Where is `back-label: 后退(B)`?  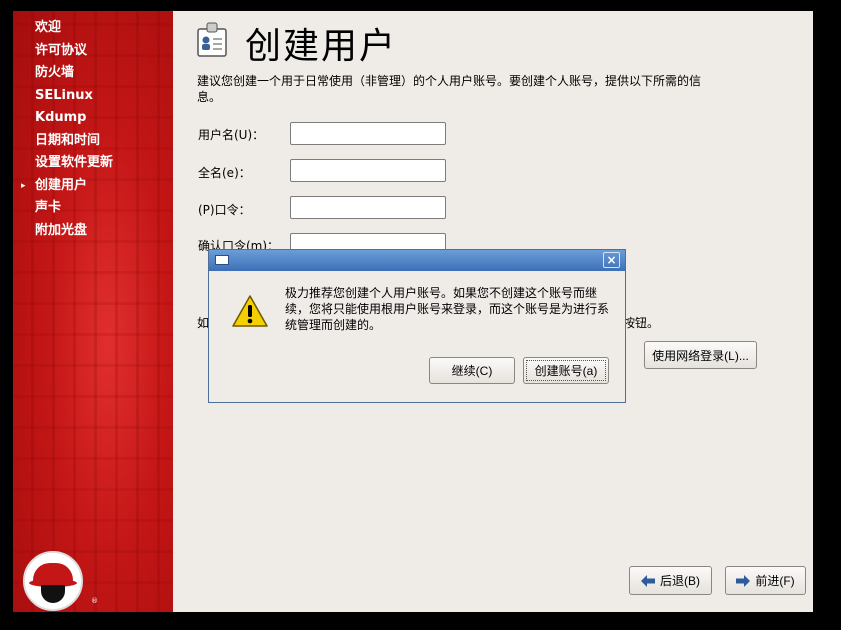 back-label: 后退(B) is located at coordinates (680, 581).